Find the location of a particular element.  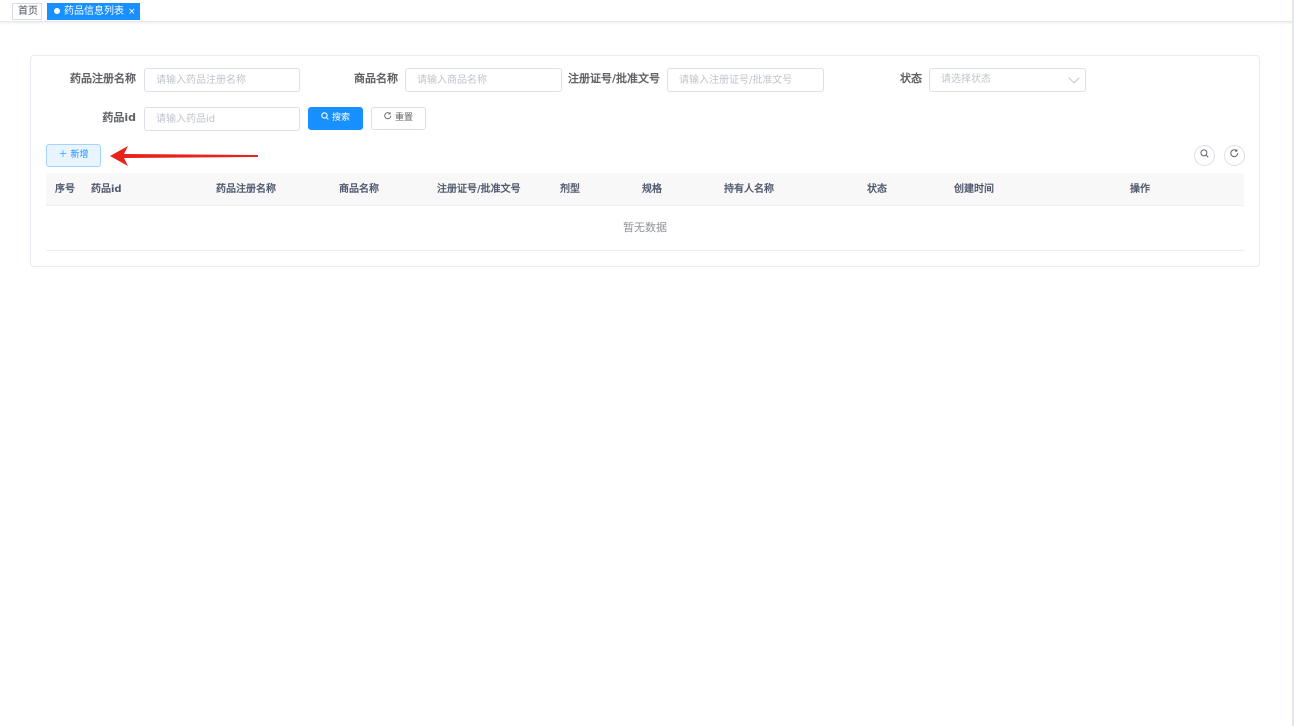

column-created-at: 创建时间 is located at coordinates (974, 189).